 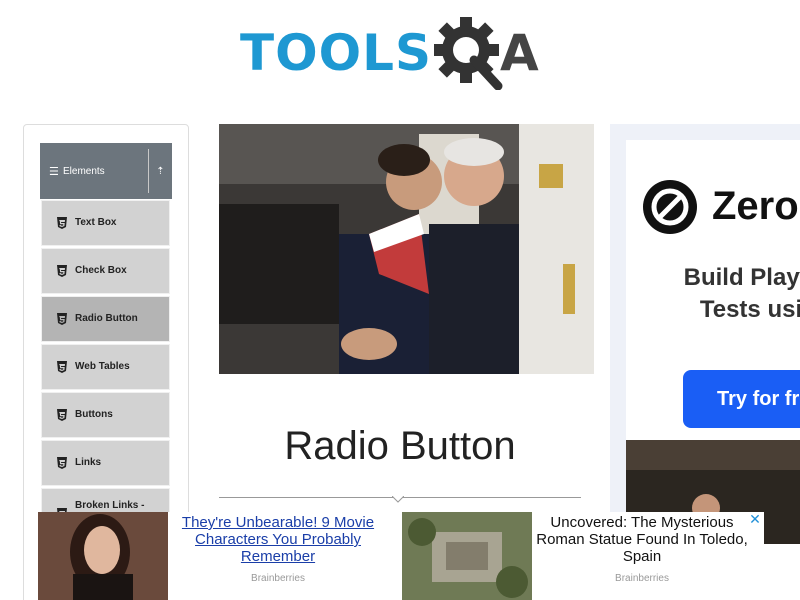 I want to click on ad-card: Zero Build Playw Tests usi Try for fre, so click(x=713, y=290).